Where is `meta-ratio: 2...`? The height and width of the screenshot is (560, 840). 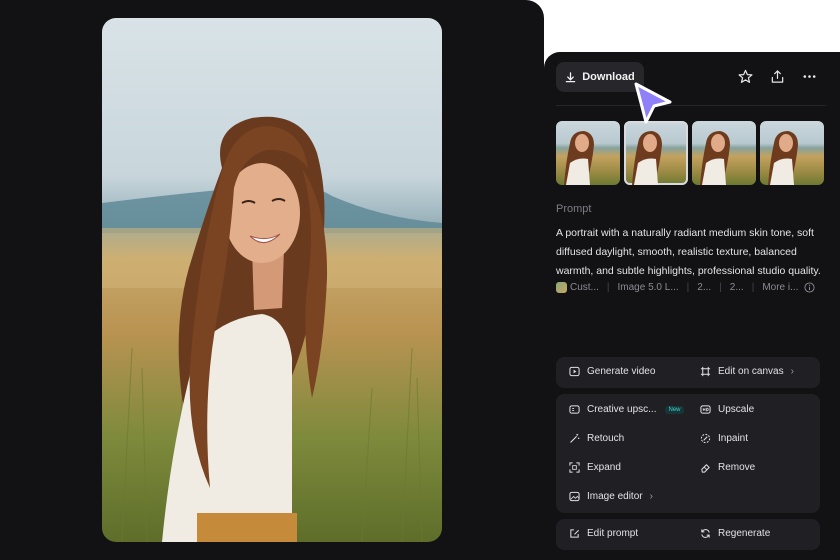 meta-ratio: 2... is located at coordinates (704, 287).